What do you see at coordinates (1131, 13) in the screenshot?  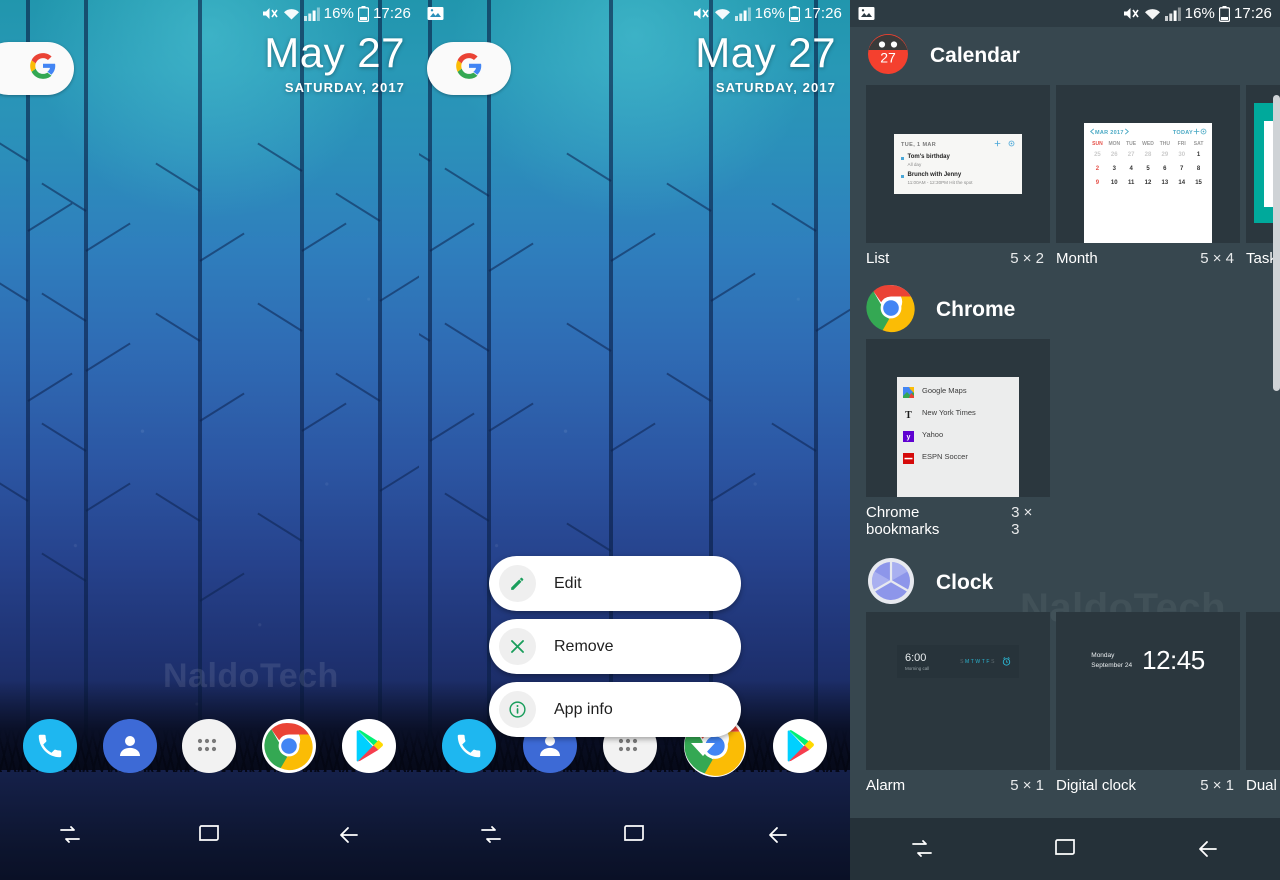 I see `mute-icon` at bounding box center [1131, 13].